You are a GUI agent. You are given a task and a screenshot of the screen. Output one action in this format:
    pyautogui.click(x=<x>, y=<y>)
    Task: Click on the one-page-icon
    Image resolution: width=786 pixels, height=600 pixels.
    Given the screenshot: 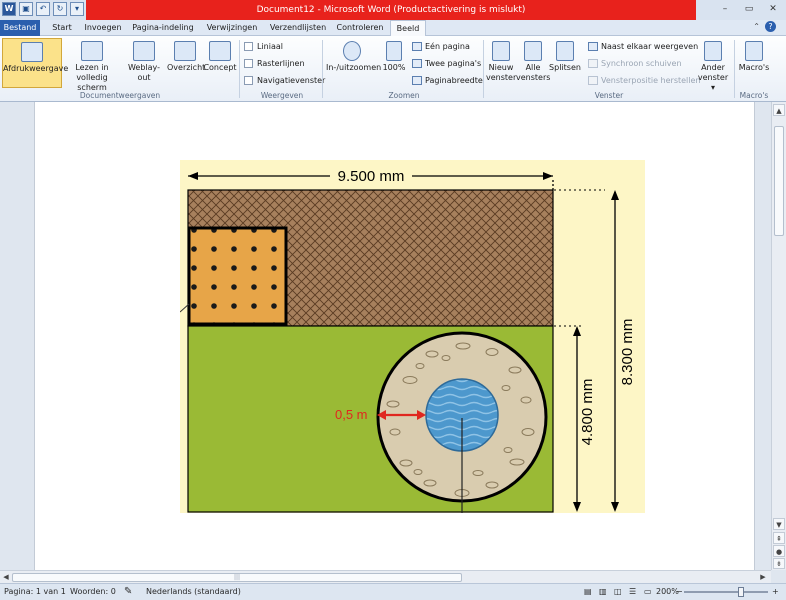 What is the action you would take?
    pyautogui.click(x=417, y=46)
    